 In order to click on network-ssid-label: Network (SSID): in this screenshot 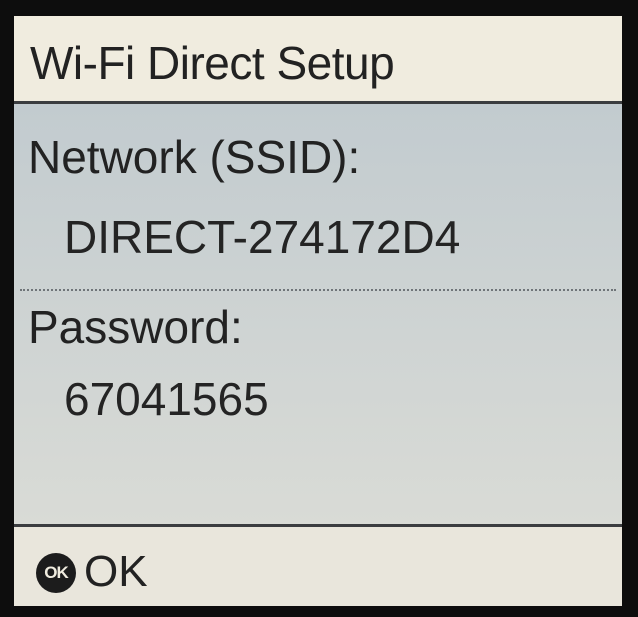, I will do `click(194, 157)`.